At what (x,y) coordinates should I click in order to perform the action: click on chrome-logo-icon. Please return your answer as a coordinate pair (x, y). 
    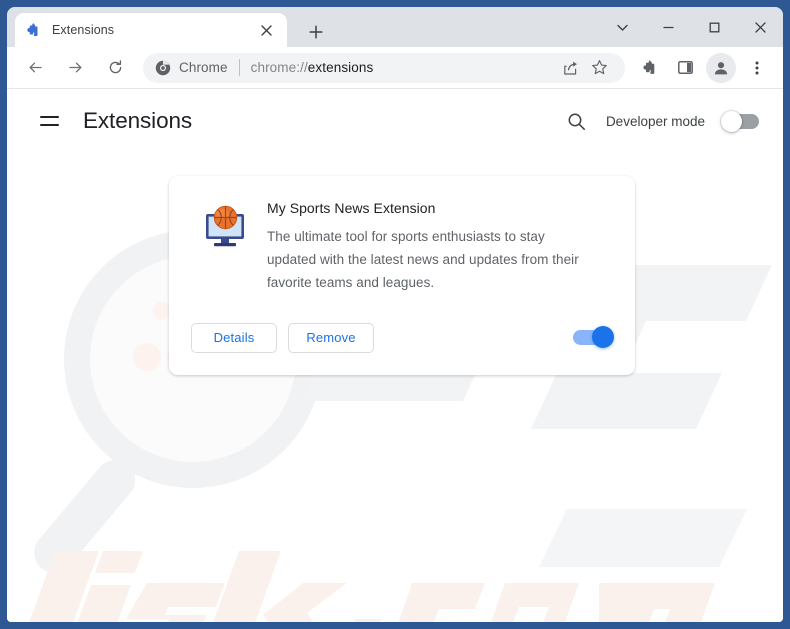
    Looking at the image, I should click on (163, 67).